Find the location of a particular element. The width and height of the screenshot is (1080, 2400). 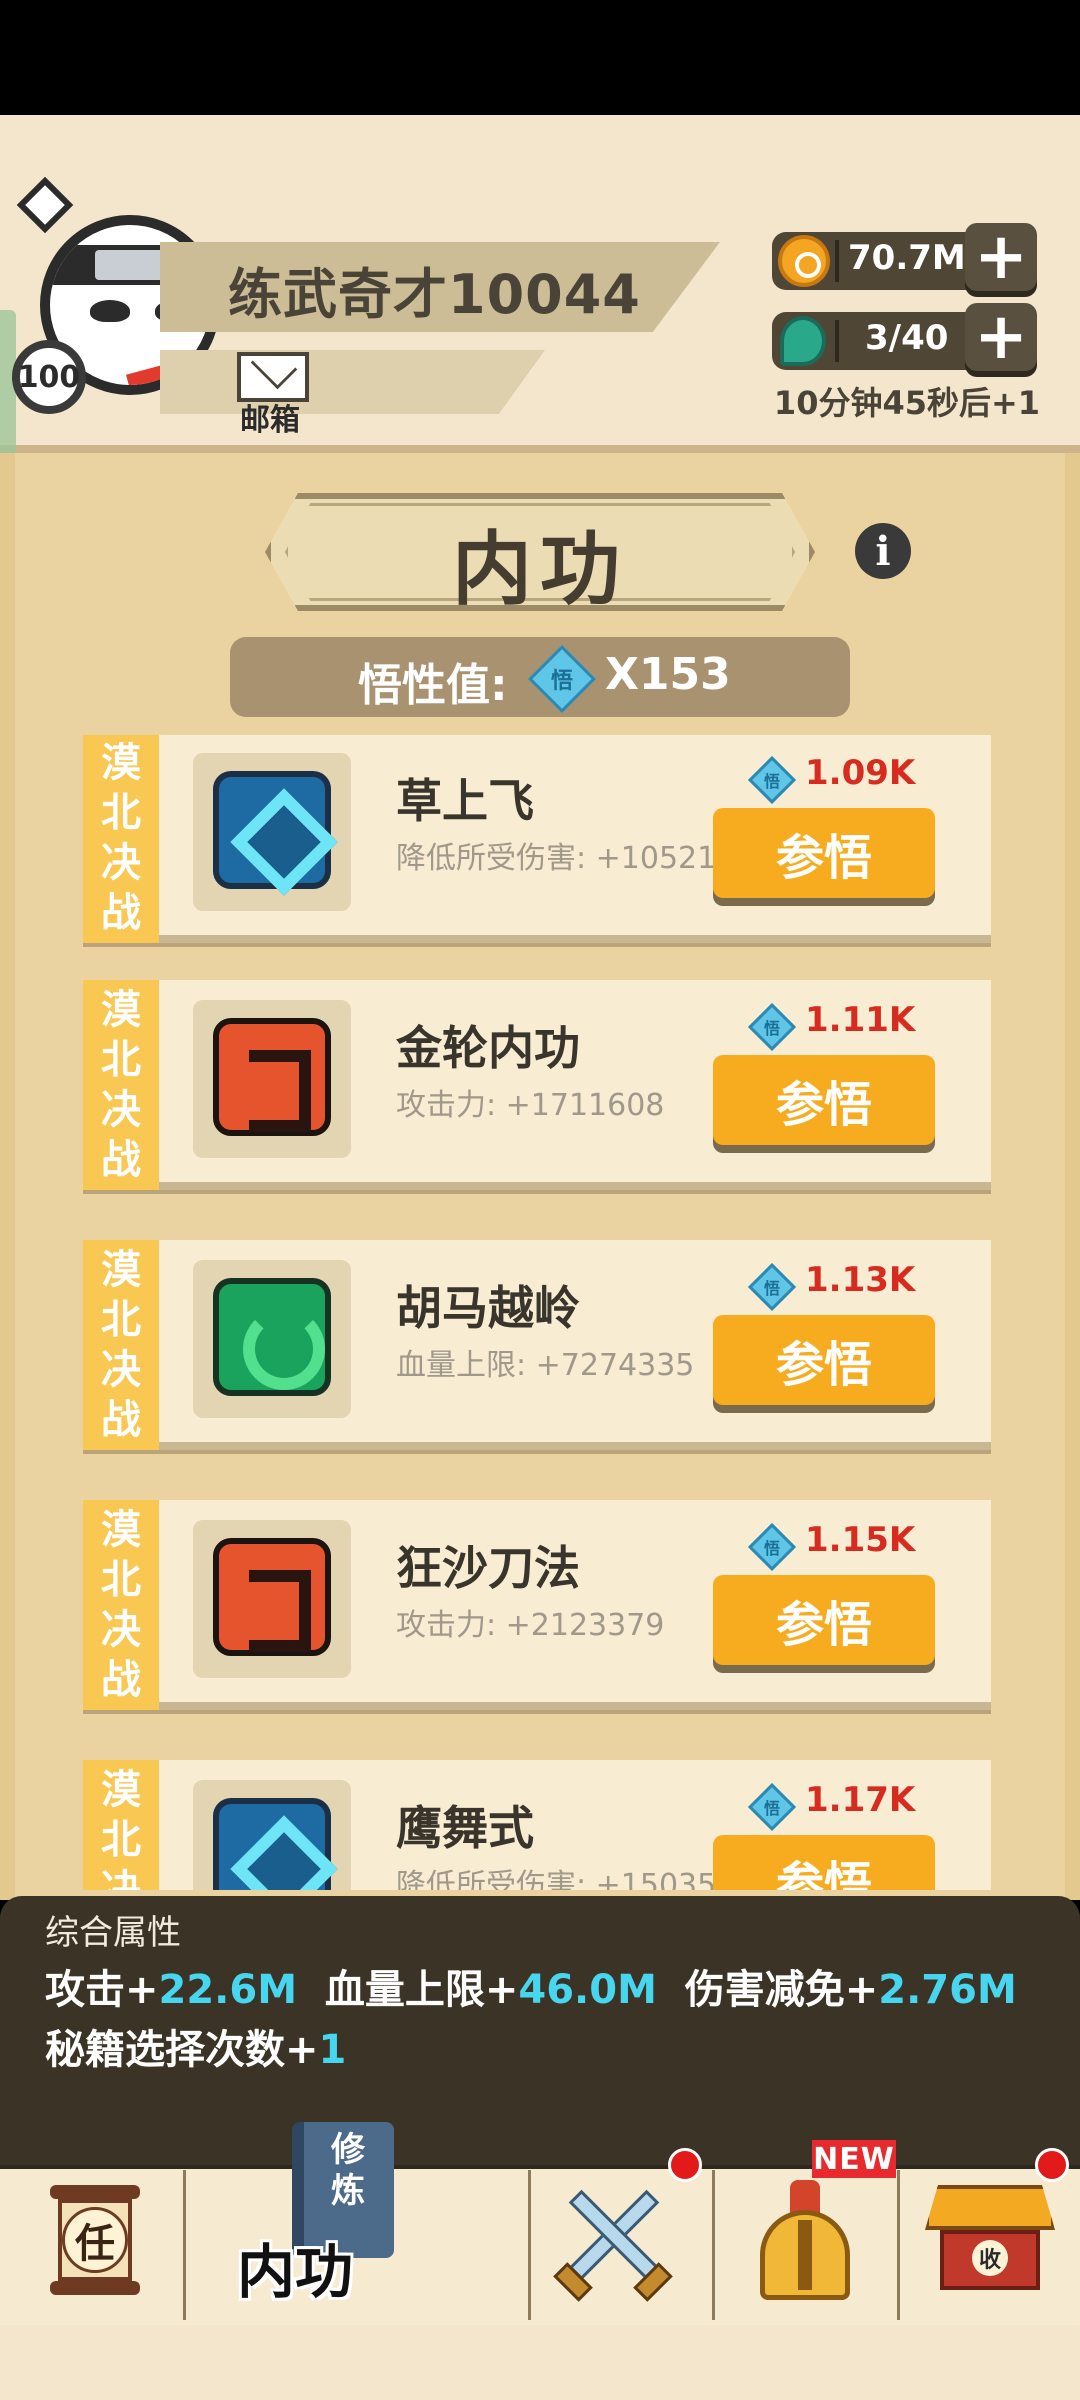

coin-icon is located at coordinates (804, 261).